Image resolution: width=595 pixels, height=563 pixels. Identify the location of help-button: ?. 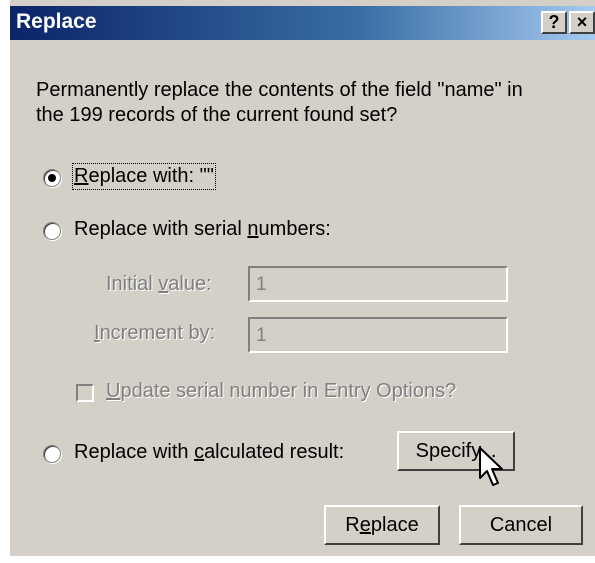
(554, 22).